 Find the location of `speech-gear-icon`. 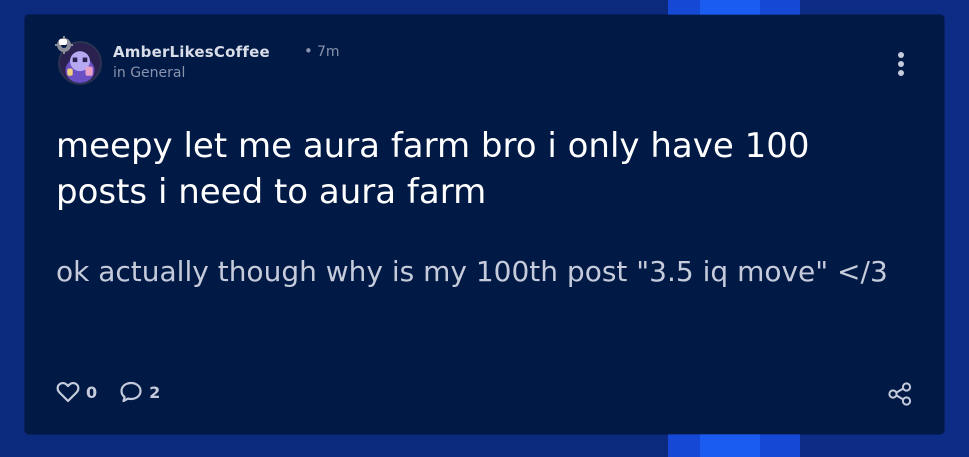

speech-gear-icon is located at coordinates (64, 45).